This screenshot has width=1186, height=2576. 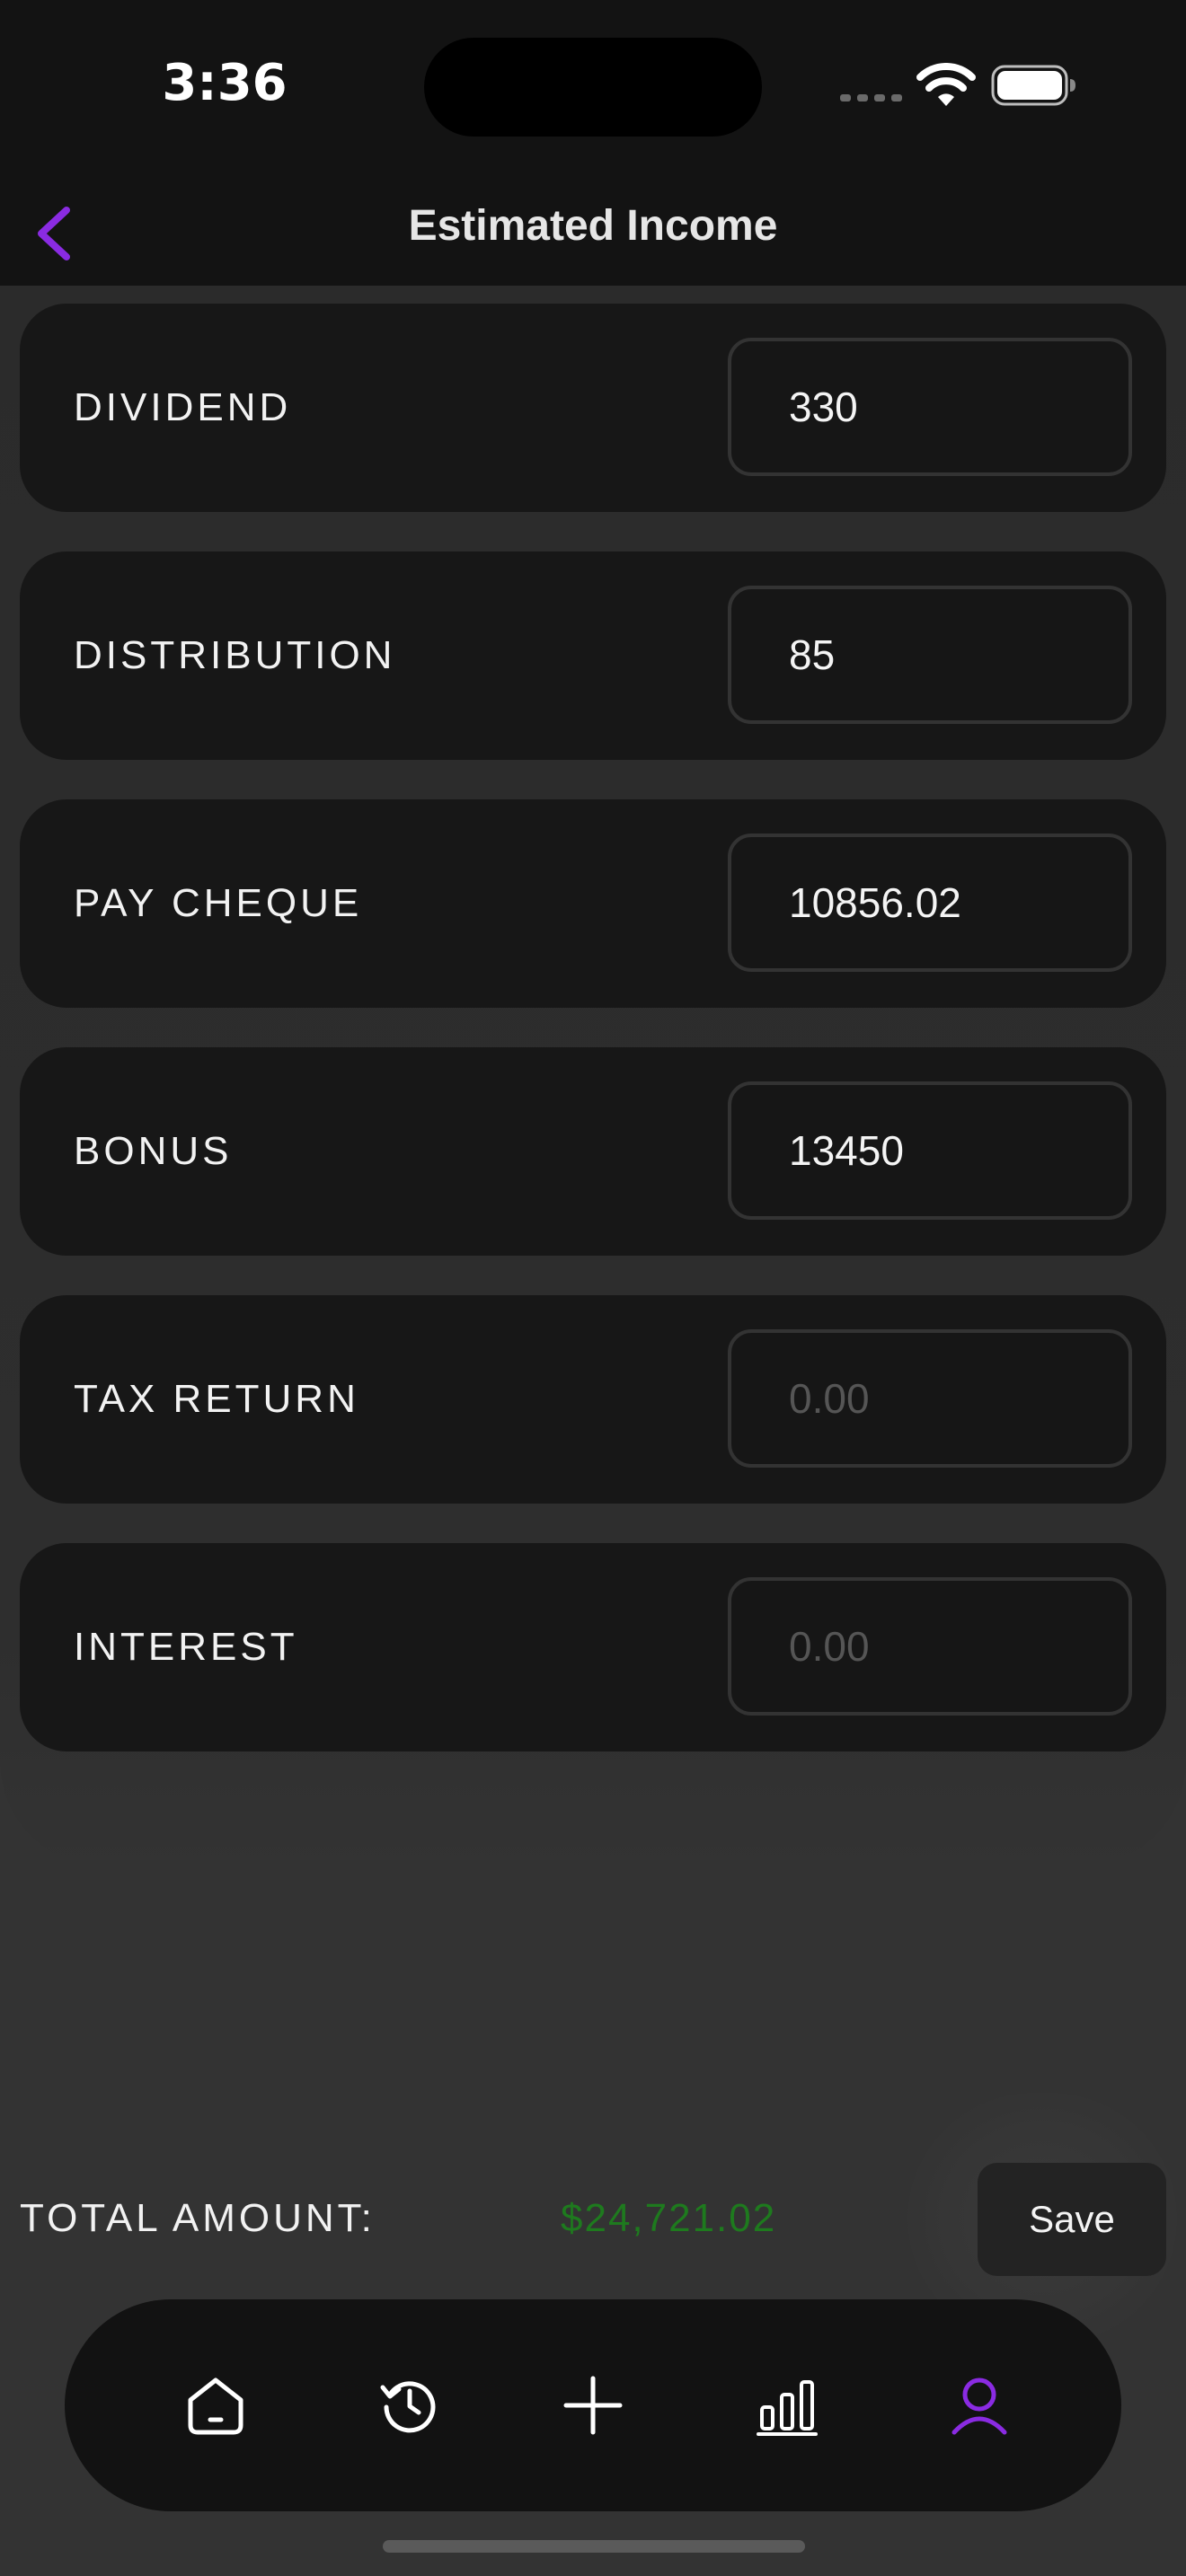 What do you see at coordinates (871, 97) in the screenshot?
I see `cellular-signal-icon` at bounding box center [871, 97].